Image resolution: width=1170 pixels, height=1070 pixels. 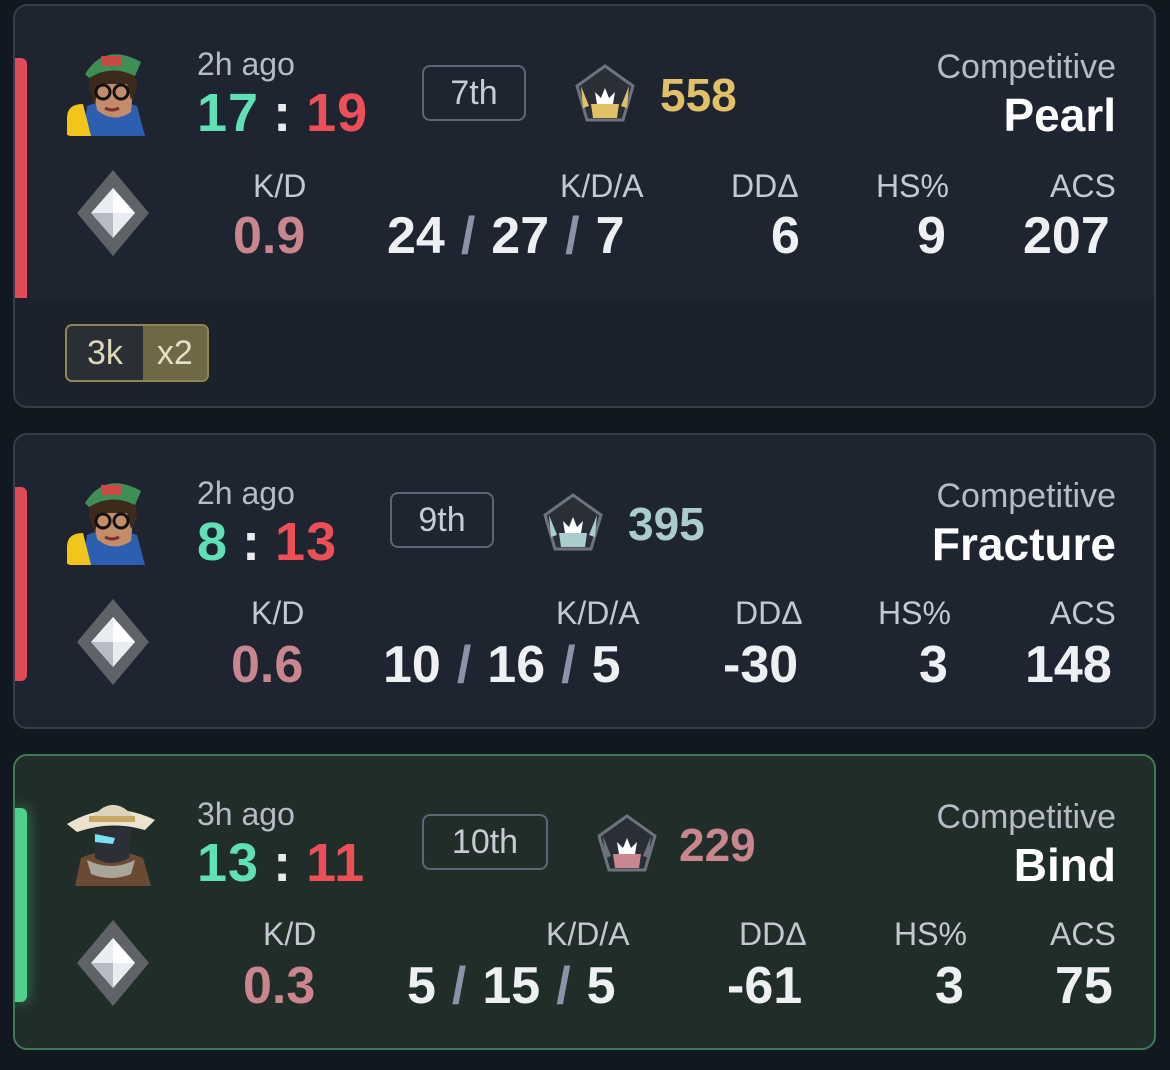 What do you see at coordinates (698, 95) in the screenshot?
I see `rank-rating-value: 558` at bounding box center [698, 95].